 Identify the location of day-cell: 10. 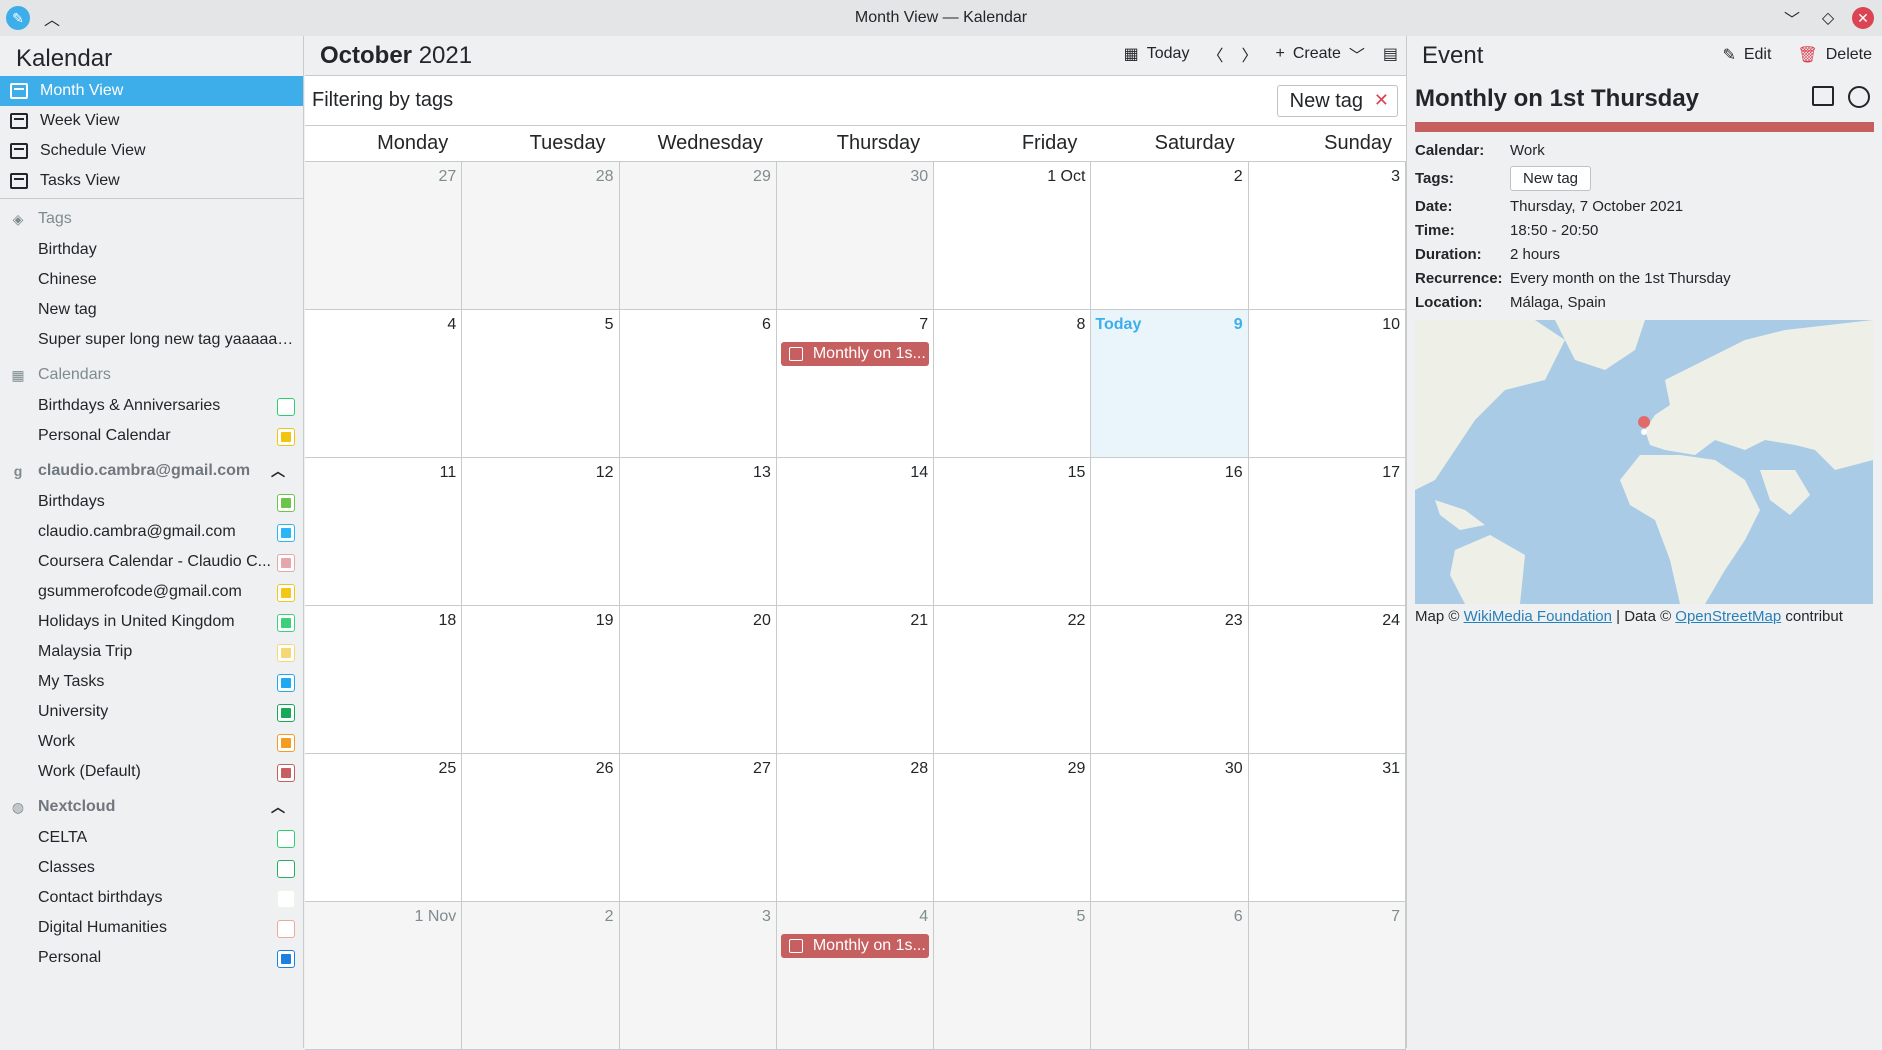
(1327, 384).